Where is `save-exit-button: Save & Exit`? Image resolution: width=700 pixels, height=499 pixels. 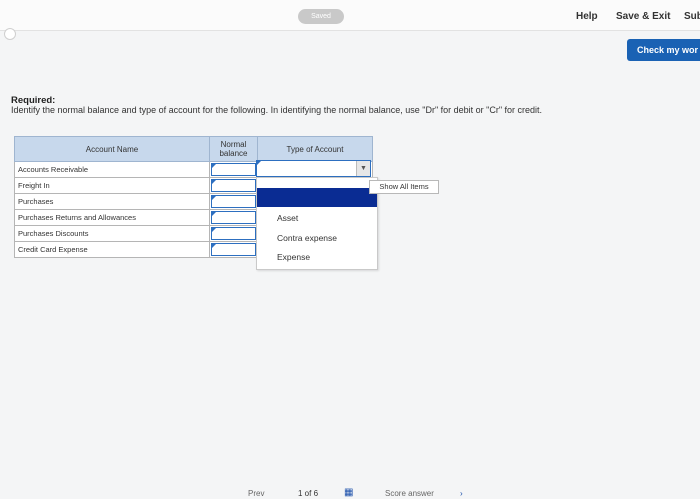
save-exit-button: Save & Exit is located at coordinates (643, 16).